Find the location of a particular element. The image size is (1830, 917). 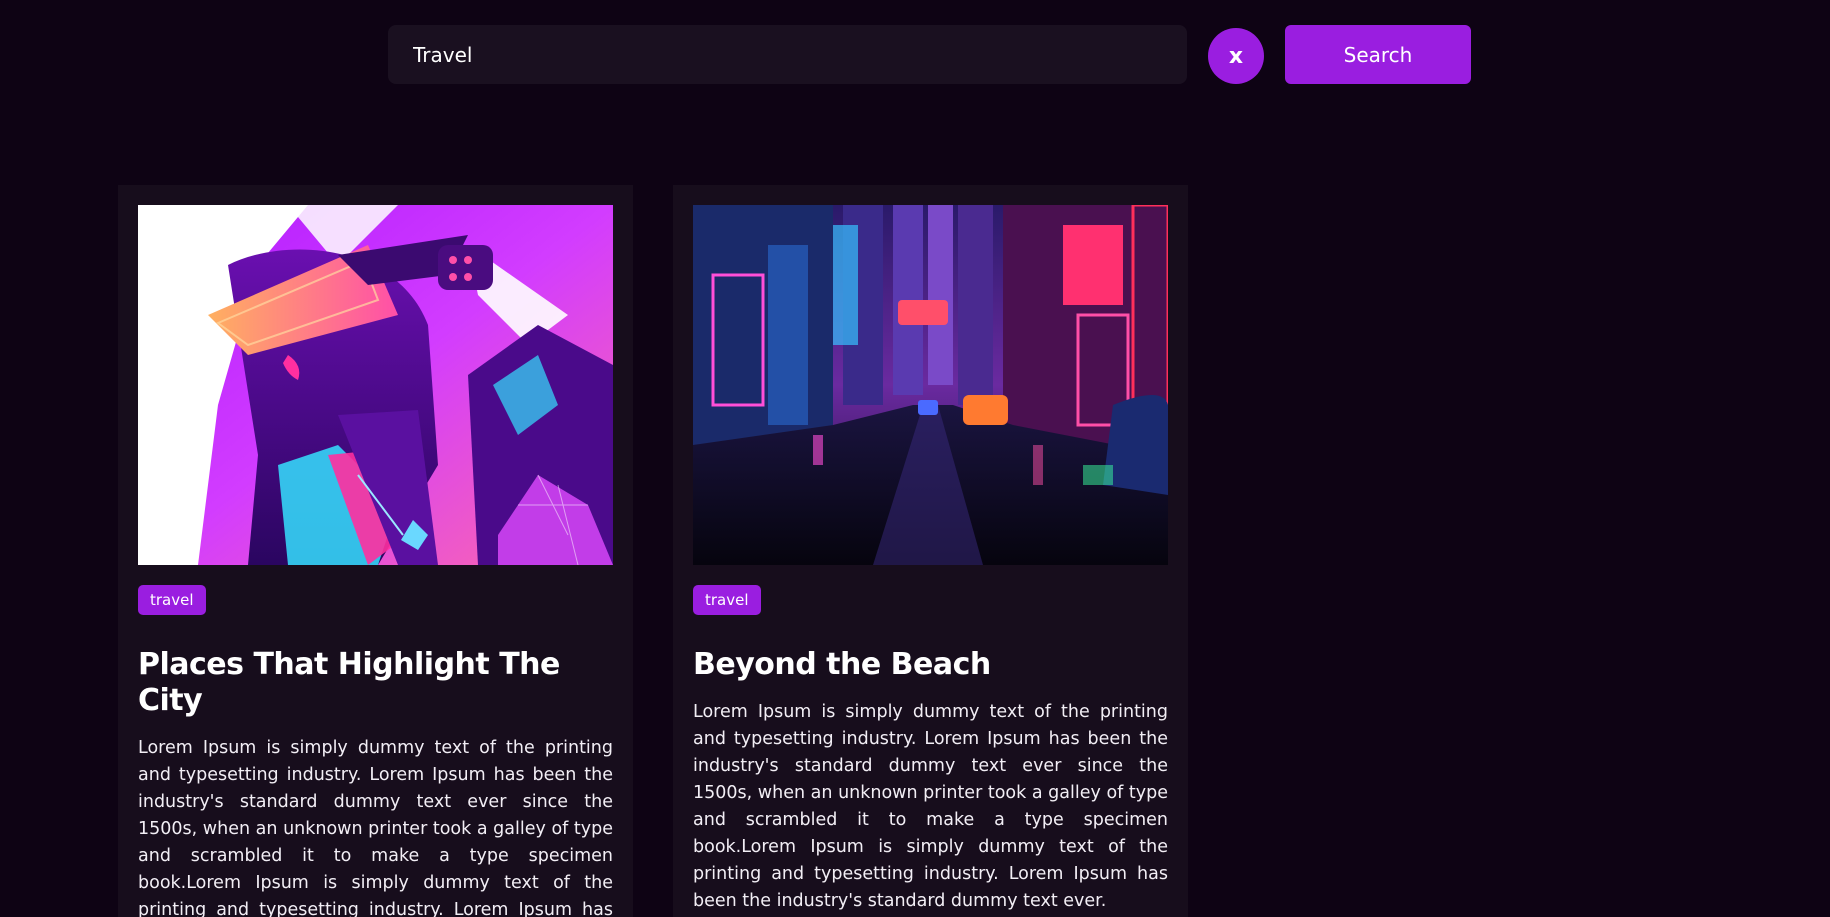

search-button: Search is located at coordinates (1378, 54).